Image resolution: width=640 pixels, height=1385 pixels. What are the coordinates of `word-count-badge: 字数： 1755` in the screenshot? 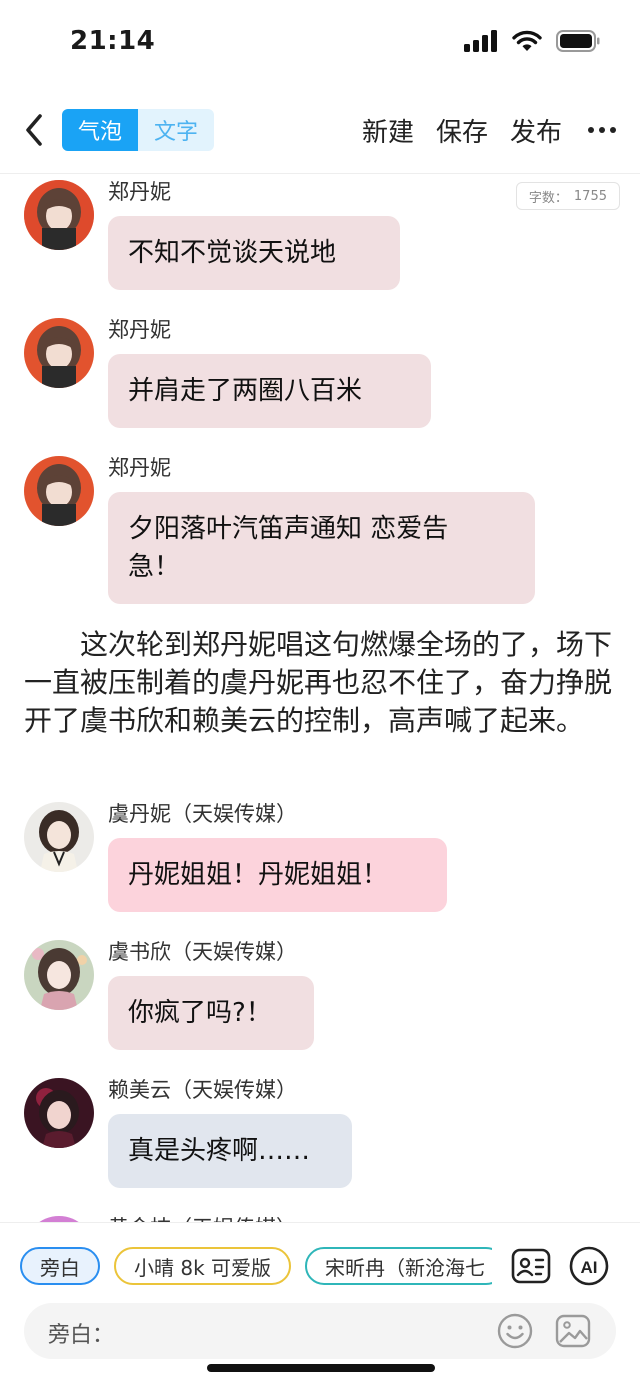 It's located at (567, 196).